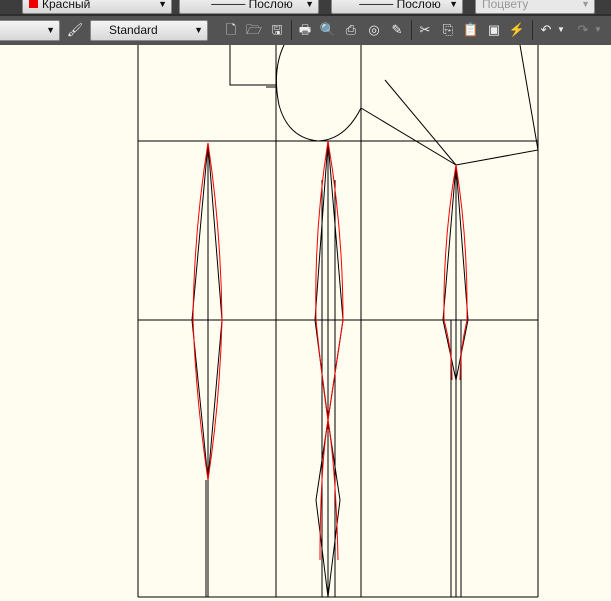 Image resolution: width=611 pixels, height=601 pixels. What do you see at coordinates (30, 30) in the screenshot?
I see `layer-dropdown: ▼` at bounding box center [30, 30].